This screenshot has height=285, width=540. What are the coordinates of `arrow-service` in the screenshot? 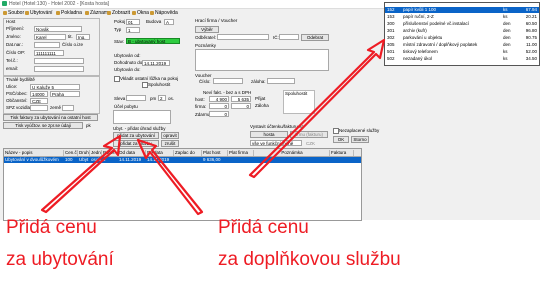 It's located at (170, 177).